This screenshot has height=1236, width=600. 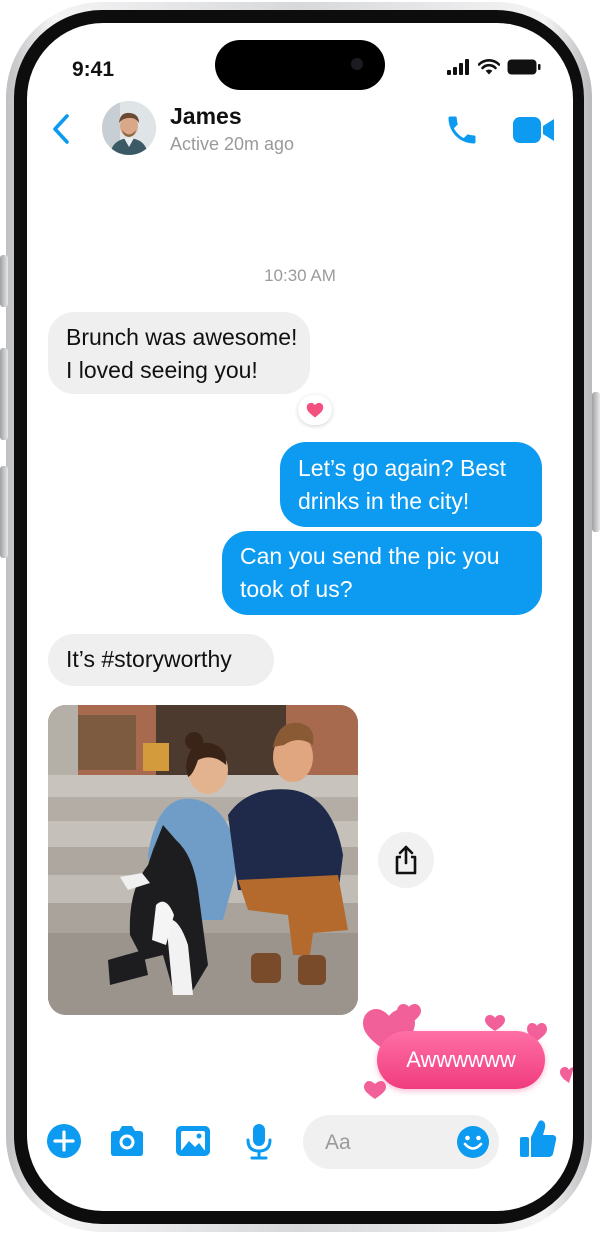 I want to click on volume-up-button, so click(x=4, y=394).